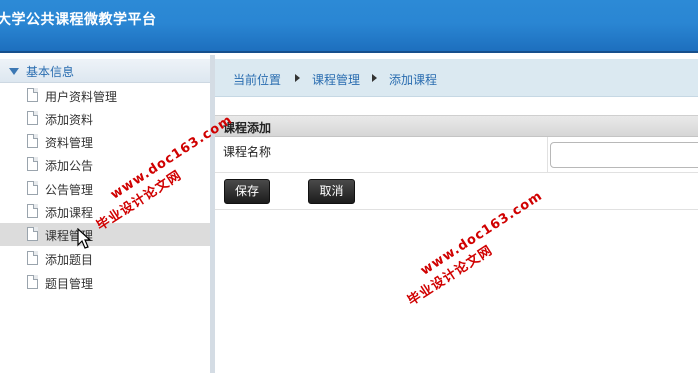 Image resolution: width=698 pixels, height=373 pixels. I want to click on top-header: 大学公共课程微教学平台, so click(349, 26).